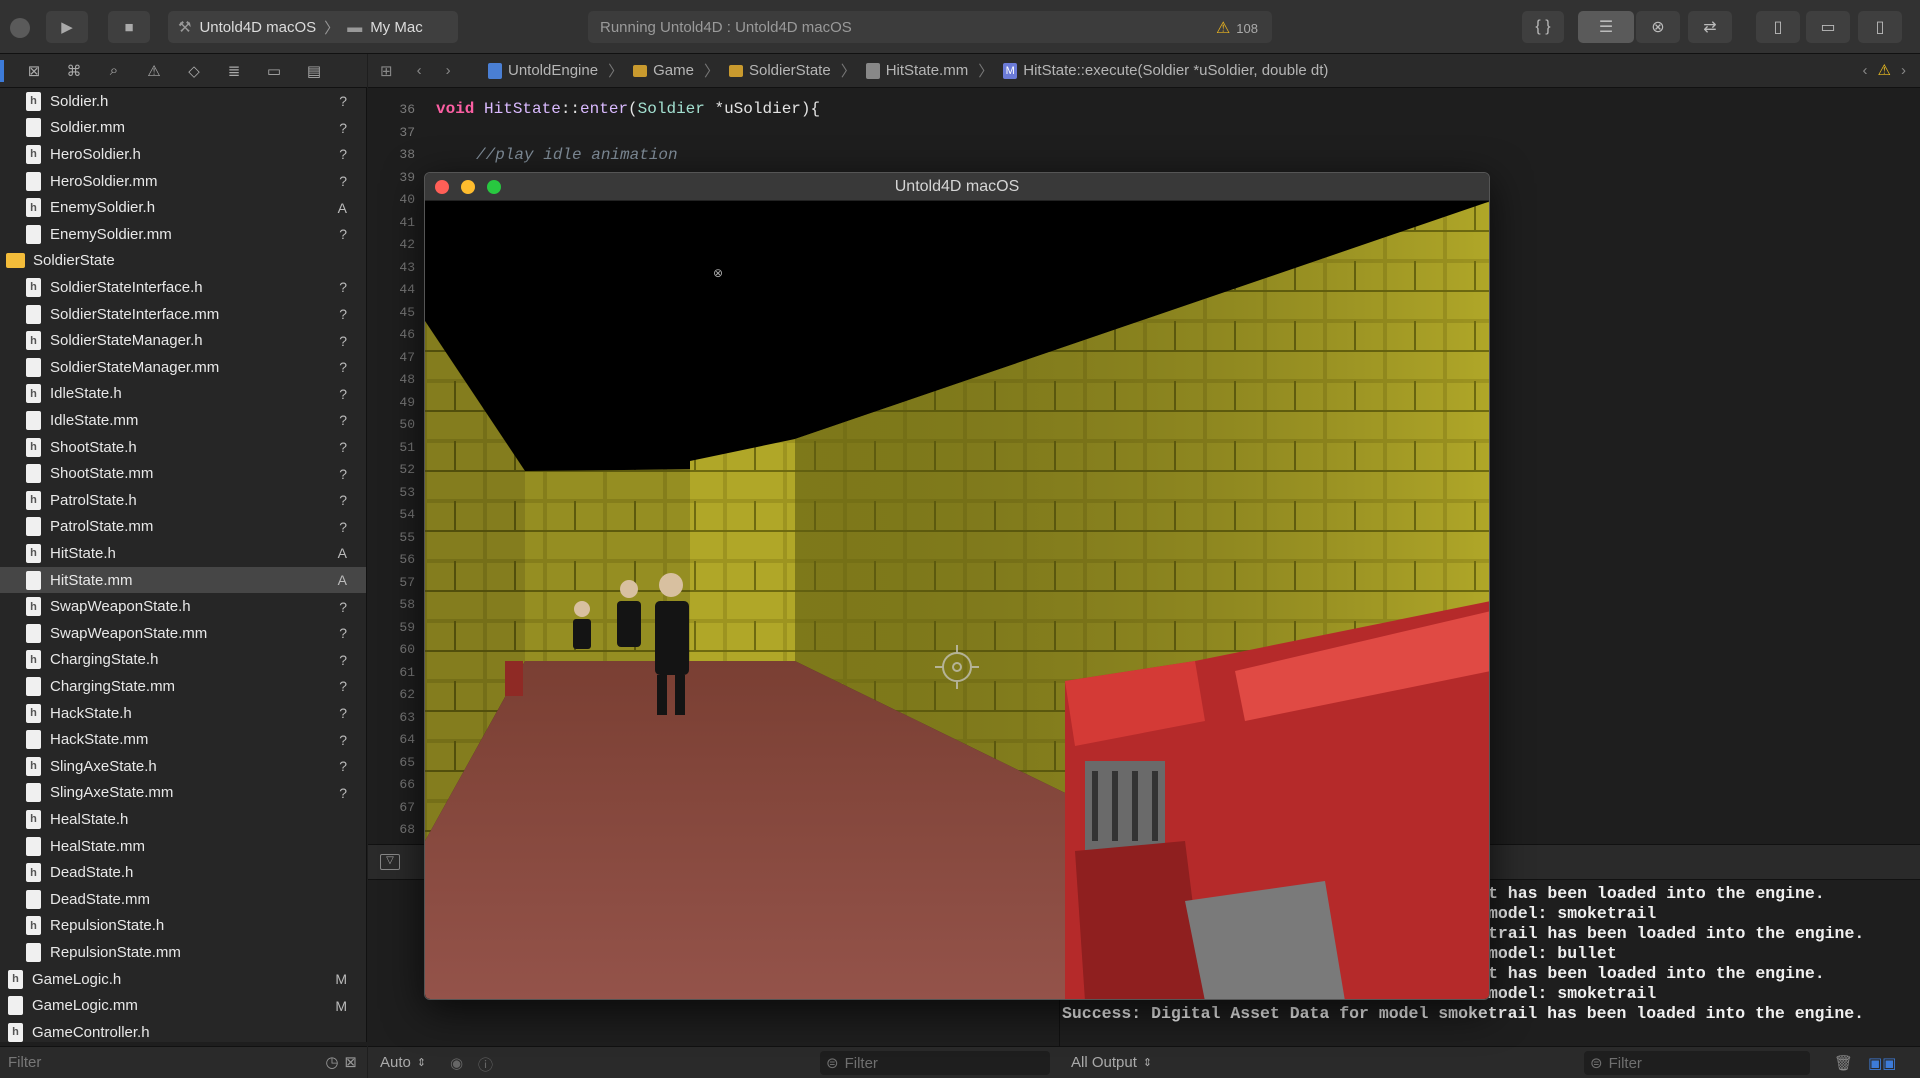 This screenshot has height=1078, width=1920. What do you see at coordinates (183, 420) in the screenshot?
I see `navigator-file: IdleState.mm?` at bounding box center [183, 420].